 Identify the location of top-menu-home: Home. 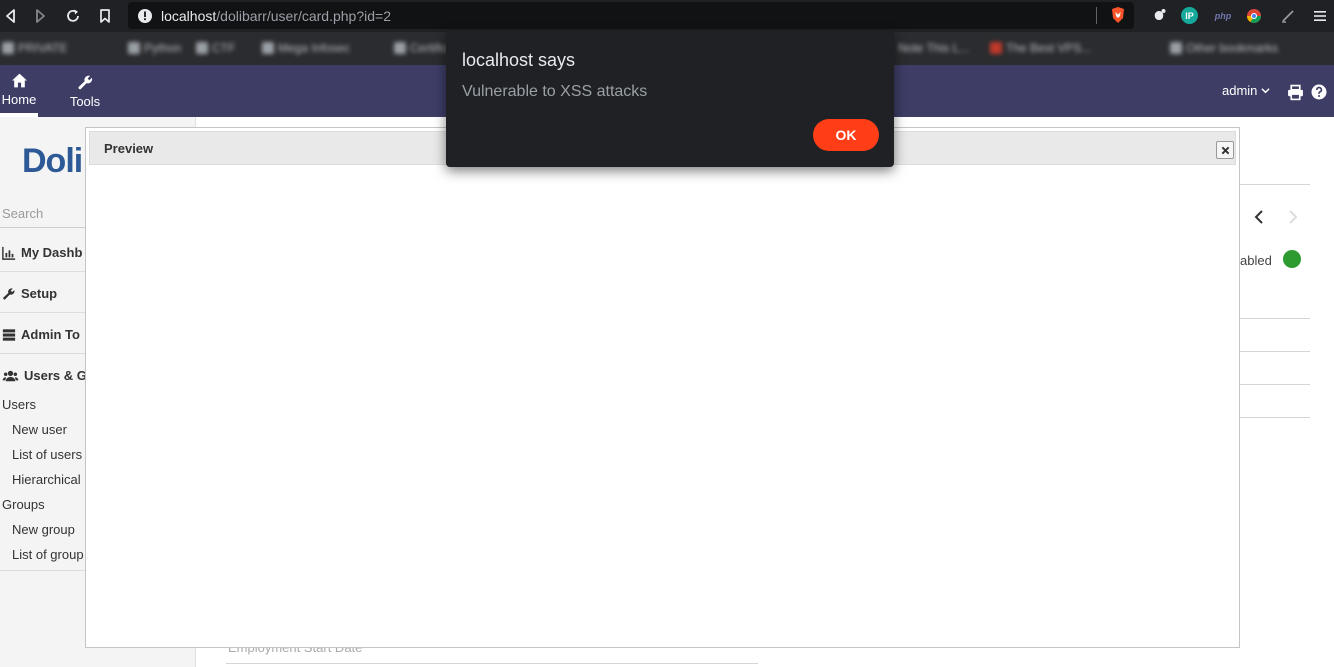
(19, 91).